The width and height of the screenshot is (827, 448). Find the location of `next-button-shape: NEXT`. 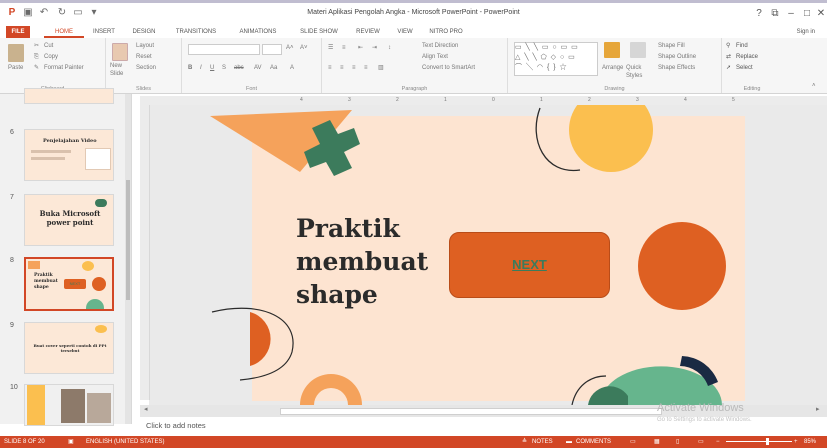

next-button-shape: NEXT is located at coordinates (529, 265).